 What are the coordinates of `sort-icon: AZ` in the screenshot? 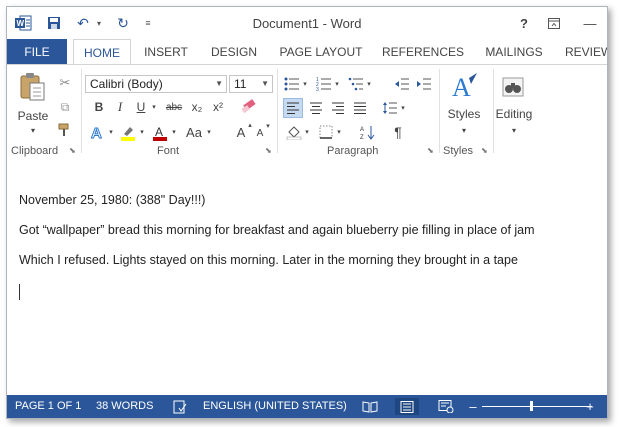 It's located at (368, 132).